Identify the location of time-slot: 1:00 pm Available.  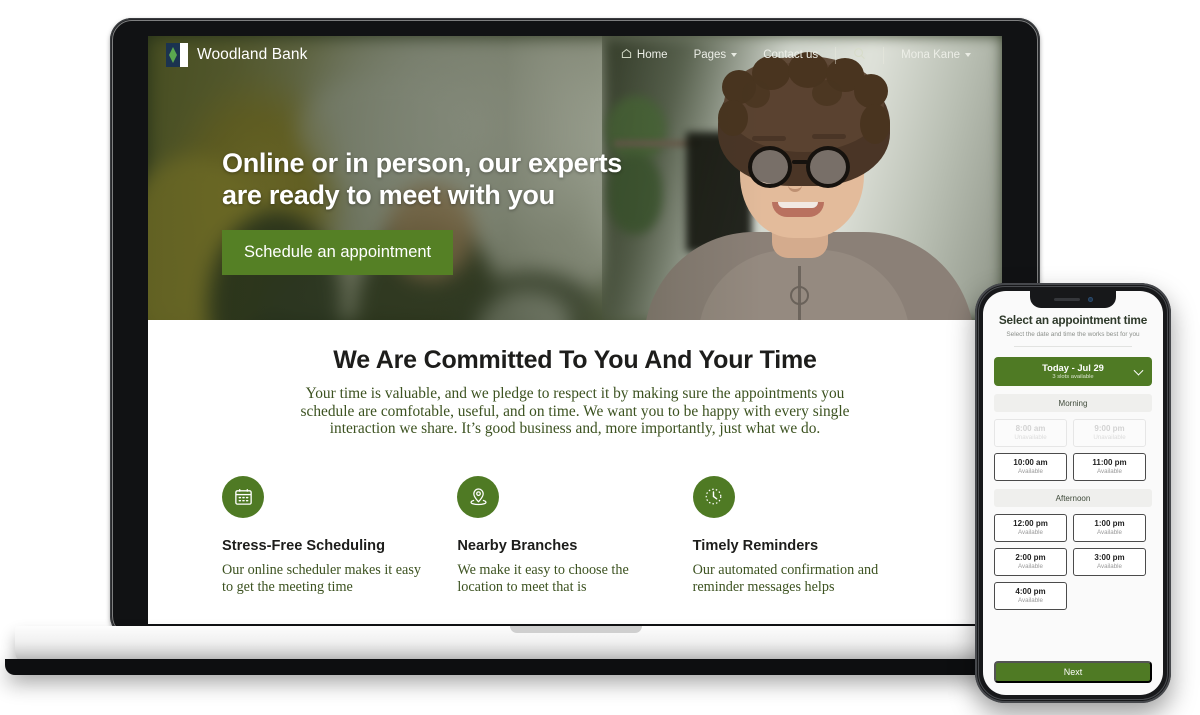
(1109, 528).